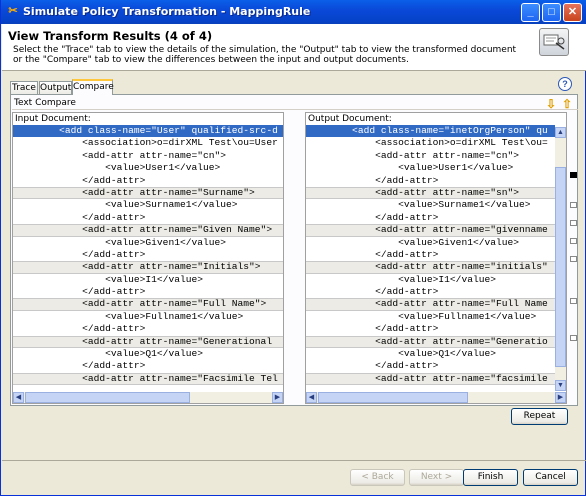 This screenshot has height=496, width=586. Describe the element at coordinates (554, 42) in the screenshot. I see `wizard-banner-icon` at that location.